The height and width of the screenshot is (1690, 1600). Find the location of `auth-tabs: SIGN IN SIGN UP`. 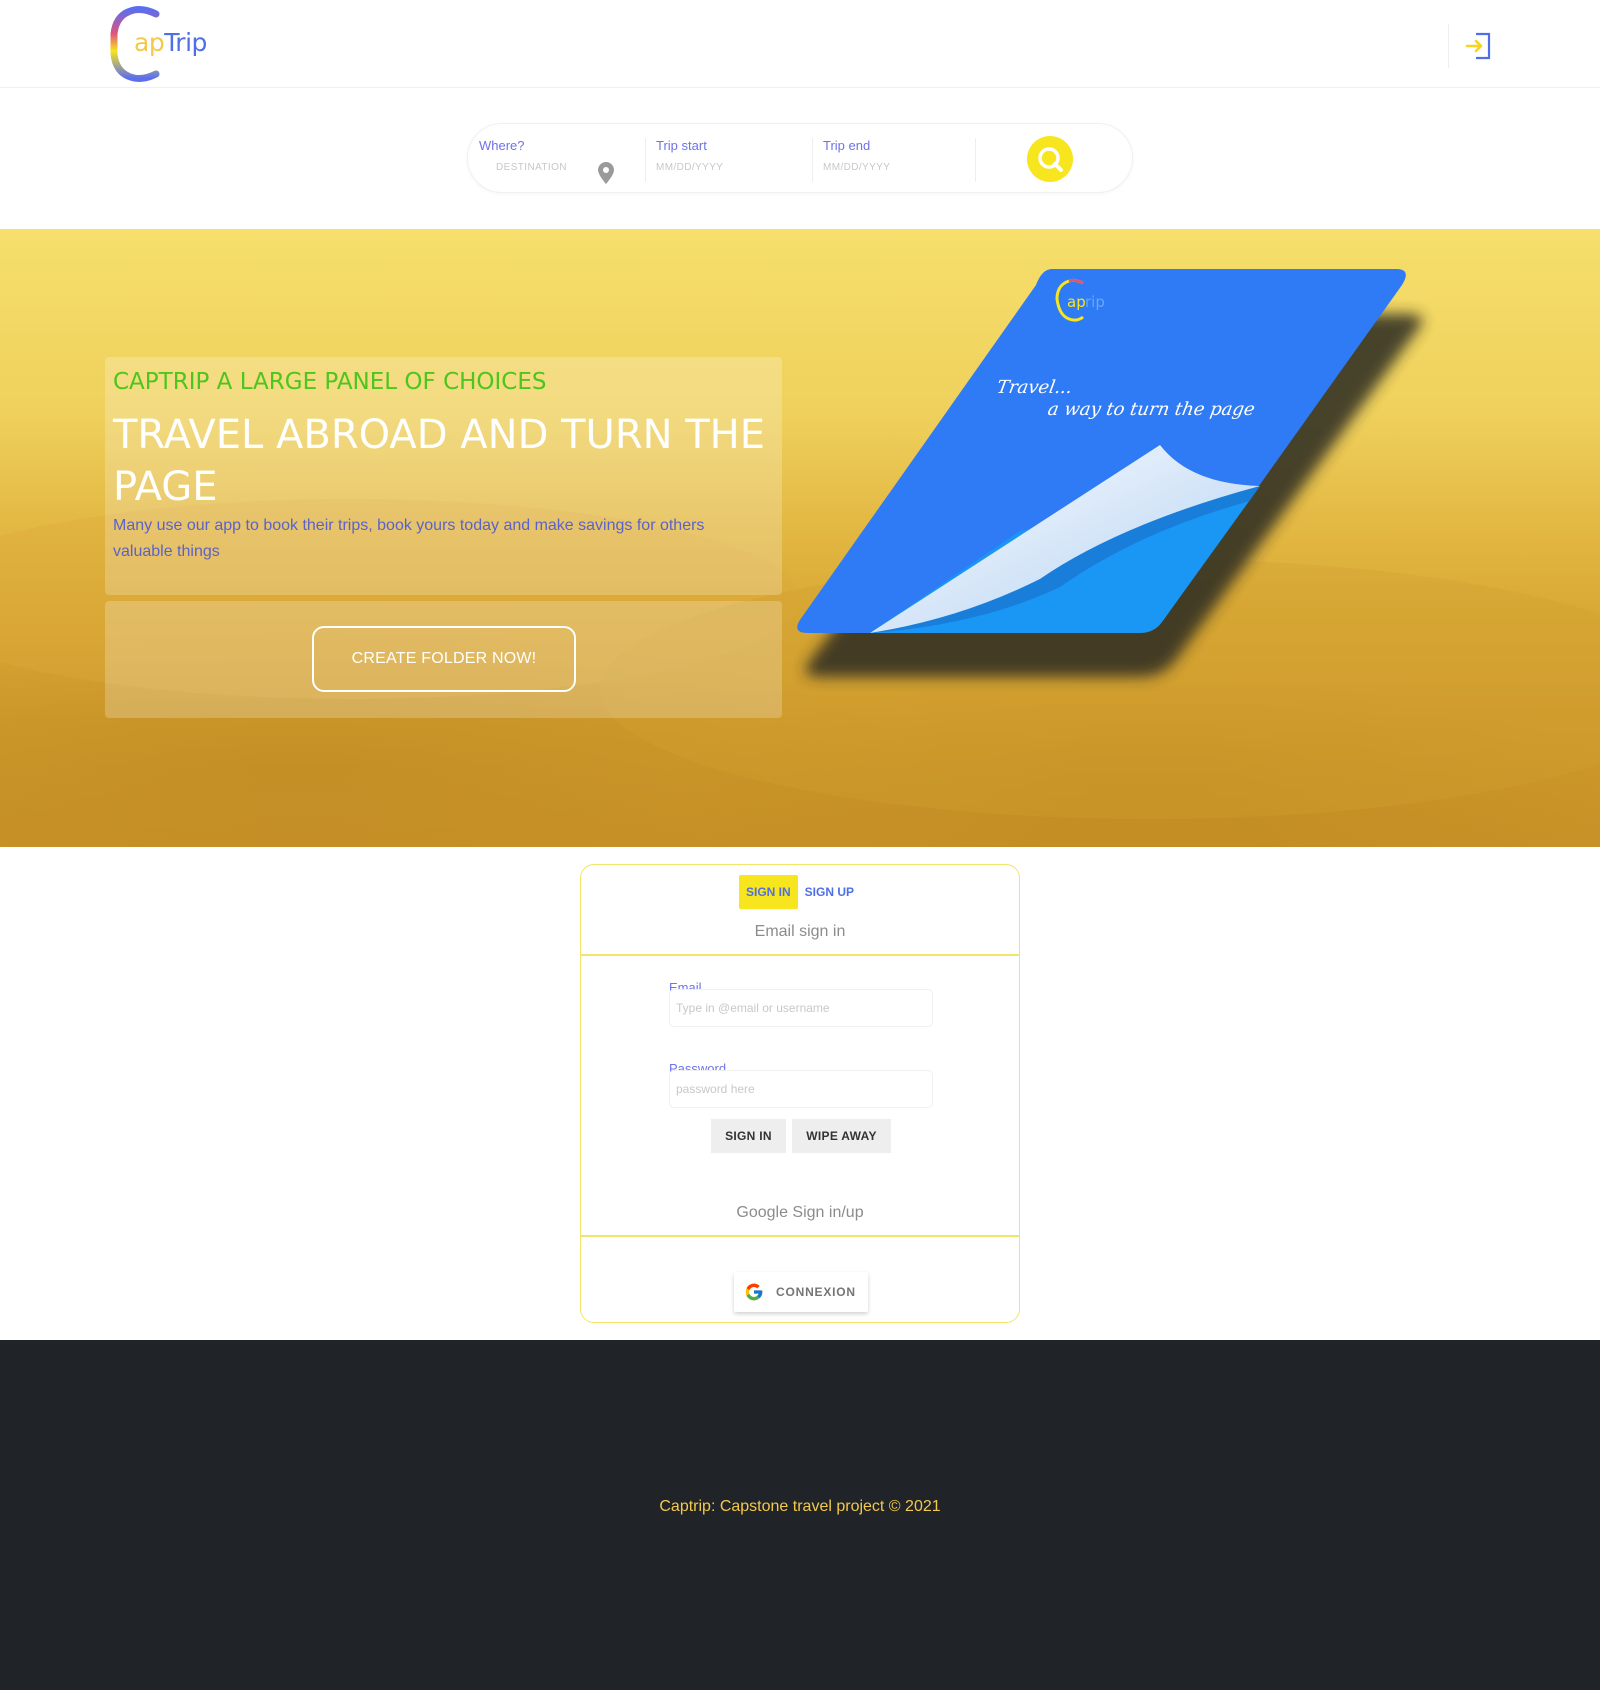

auth-tabs: SIGN IN SIGN UP is located at coordinates (800, 892).